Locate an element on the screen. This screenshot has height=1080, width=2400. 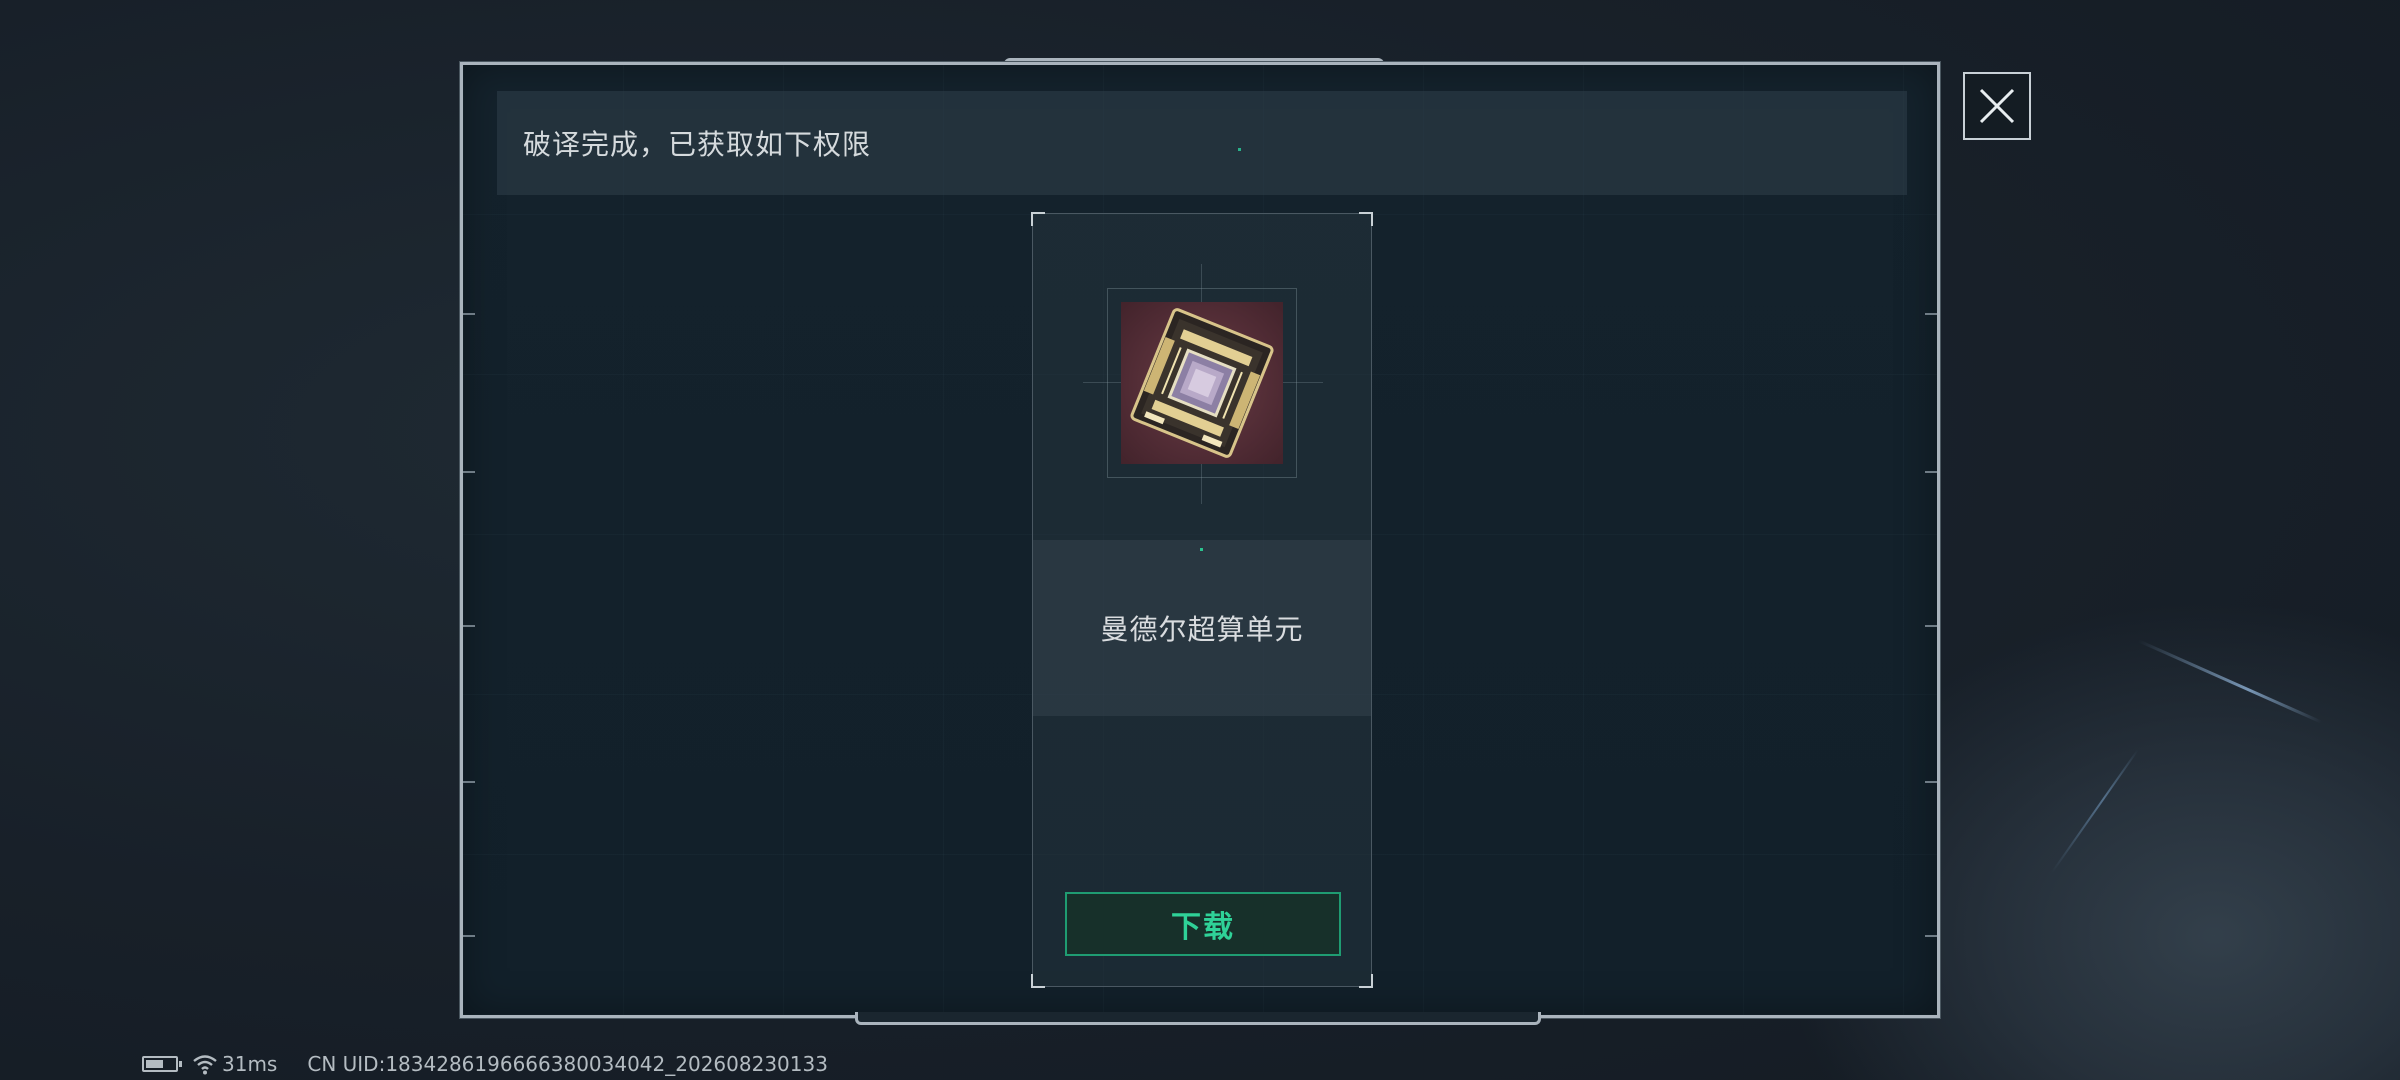
item-name: 曼德尔超算单元 is located at coordinates (1202, 629).